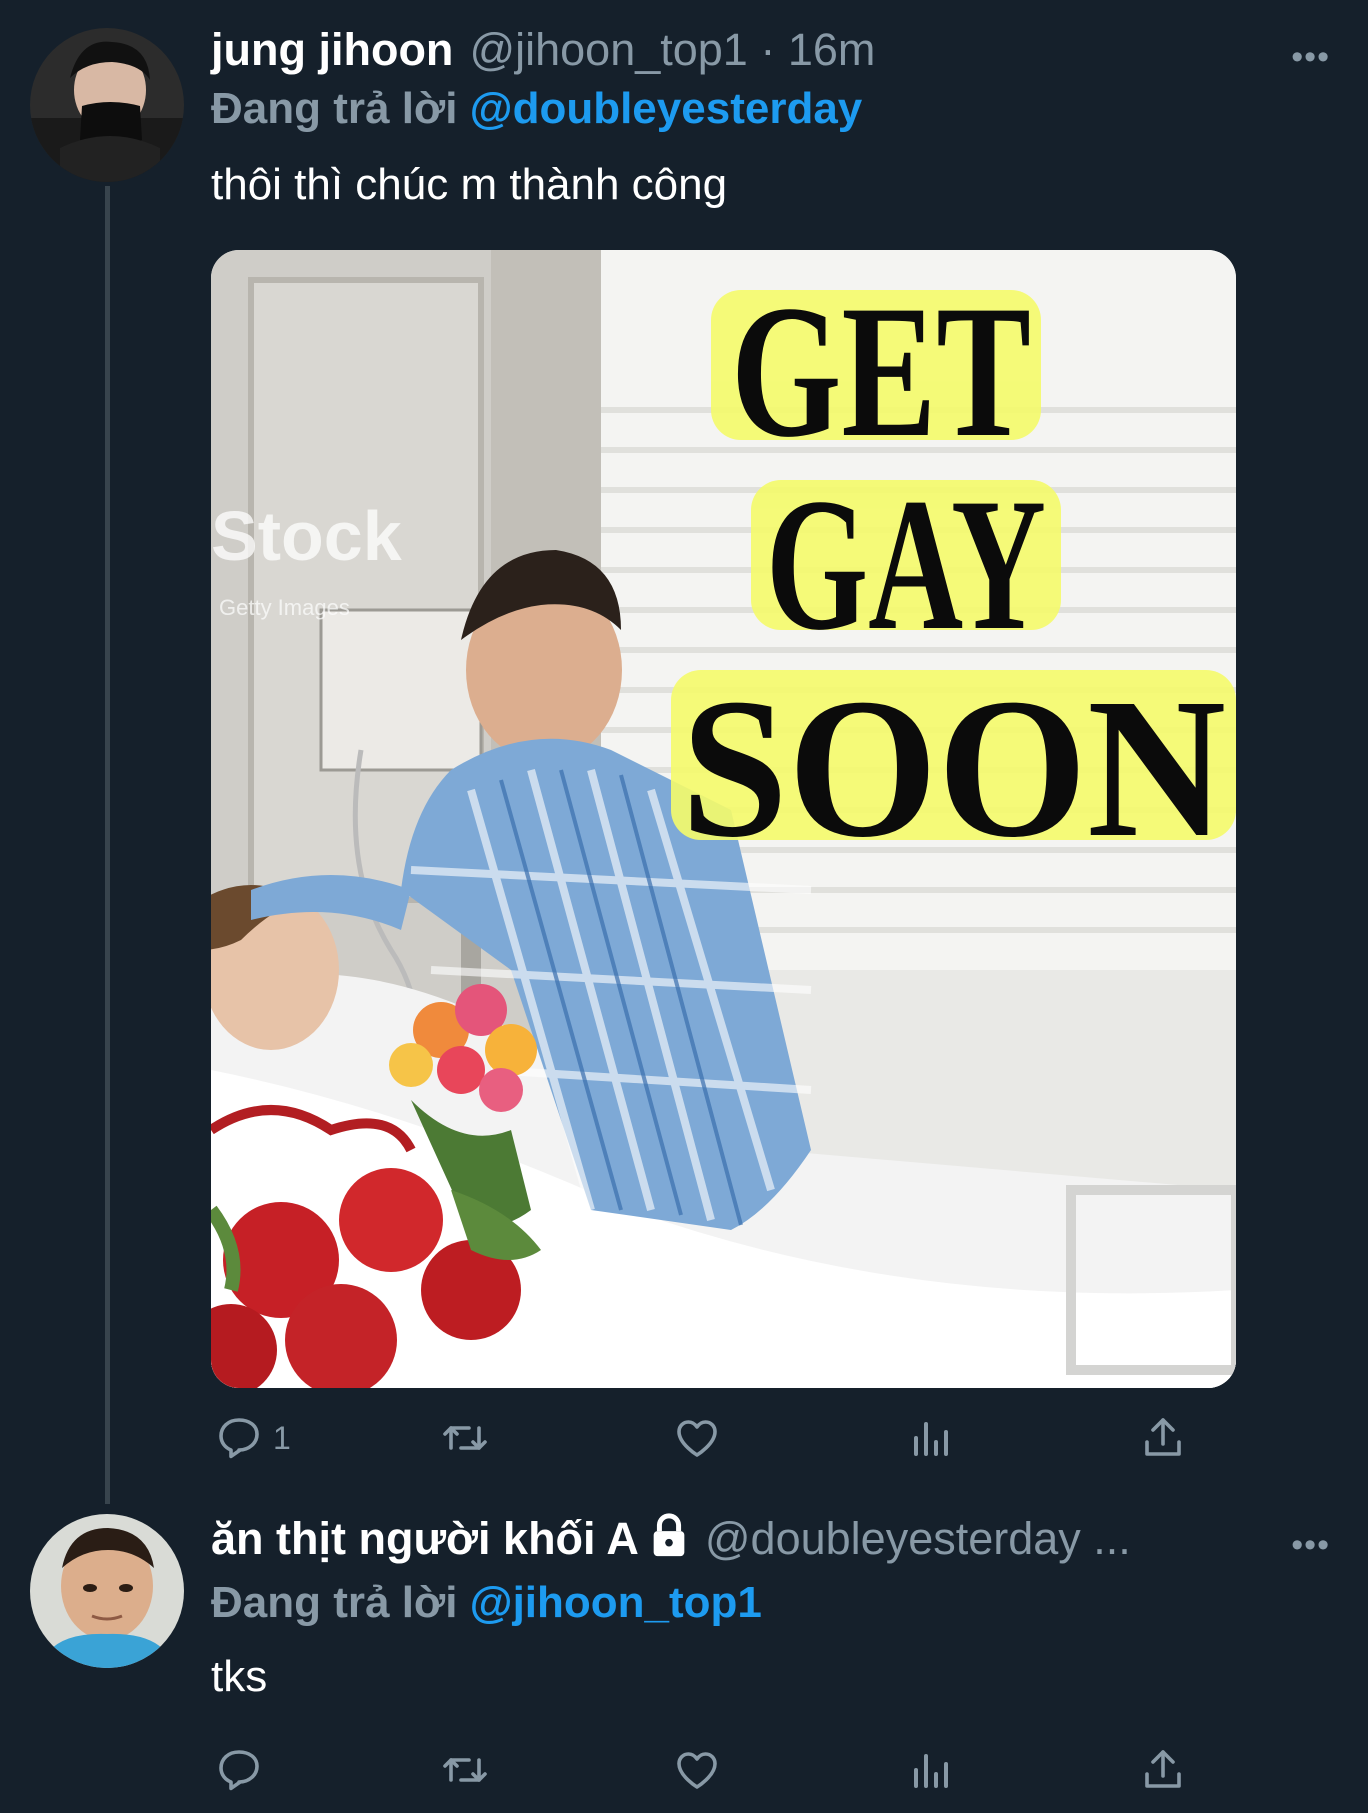 This screenshot has height=1813, width=1368. What do you see at coordinates (881, 372) in the screenshot?
I see `headline-line-1: GET` at bounding box center [881, 372].